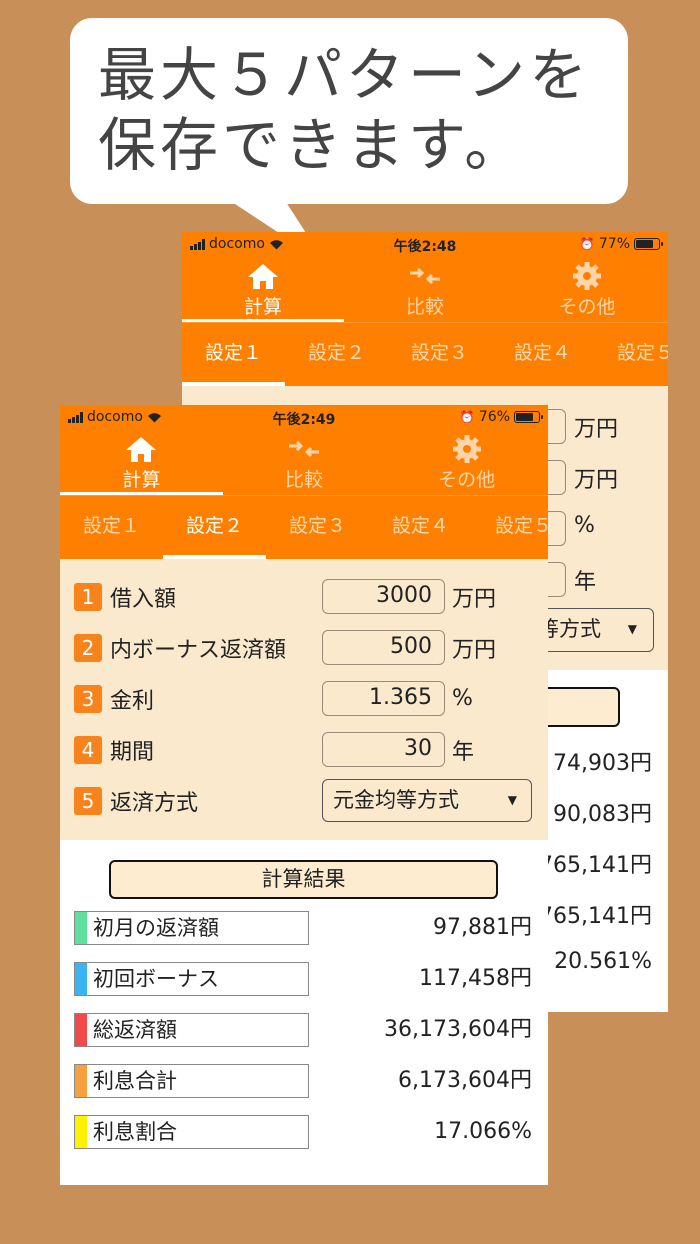  I want to click on result-label: 初回ボーナス, so click(156, 979).